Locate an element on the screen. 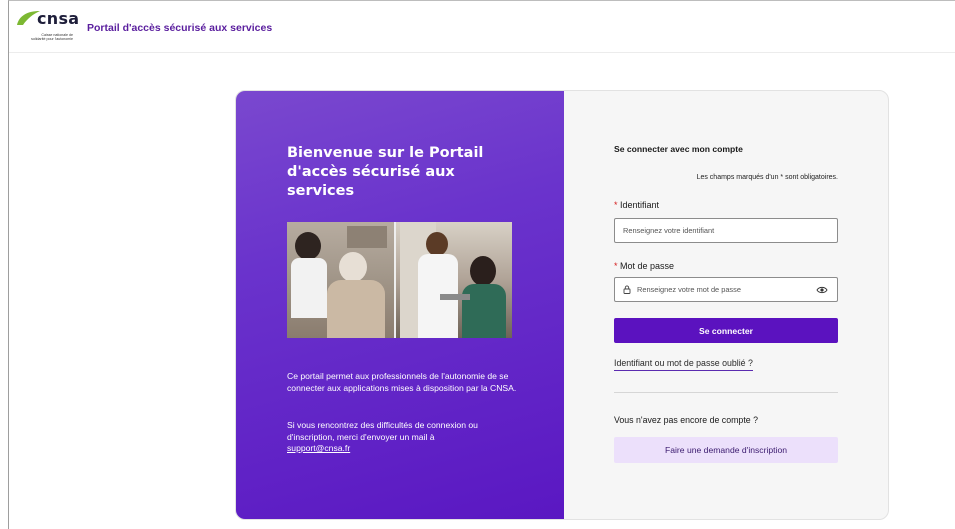 Image resolution: width=955 pixels, height=529 pixels. section-divider is located at coordinates (726, 392).